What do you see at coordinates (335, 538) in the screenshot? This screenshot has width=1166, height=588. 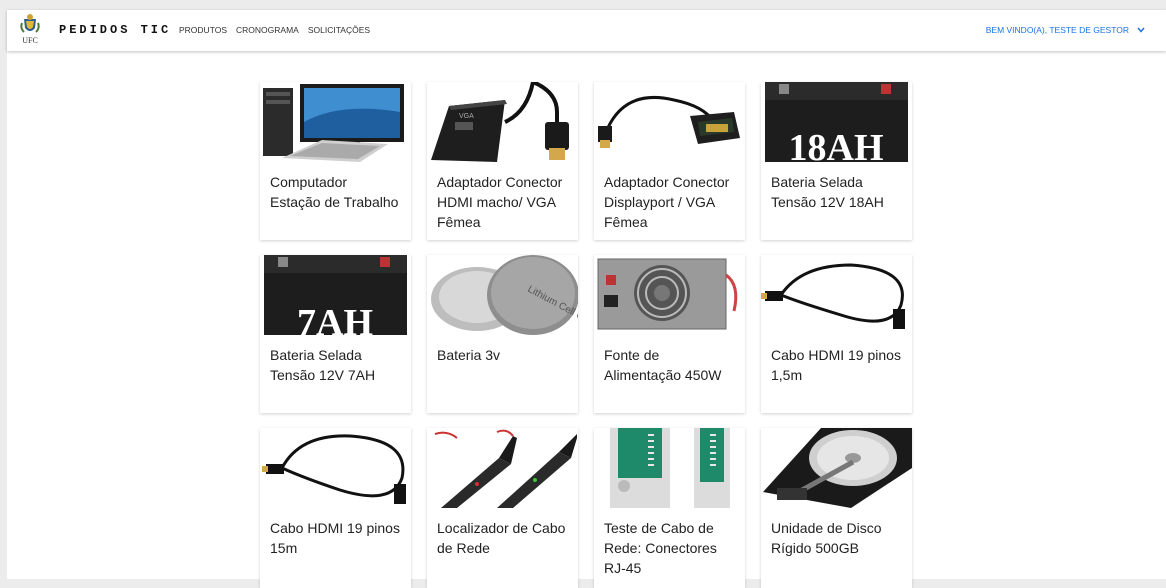 I see `product-title: Cabo HDMI 19 pinos 15m` at bounding box center [335, 538].